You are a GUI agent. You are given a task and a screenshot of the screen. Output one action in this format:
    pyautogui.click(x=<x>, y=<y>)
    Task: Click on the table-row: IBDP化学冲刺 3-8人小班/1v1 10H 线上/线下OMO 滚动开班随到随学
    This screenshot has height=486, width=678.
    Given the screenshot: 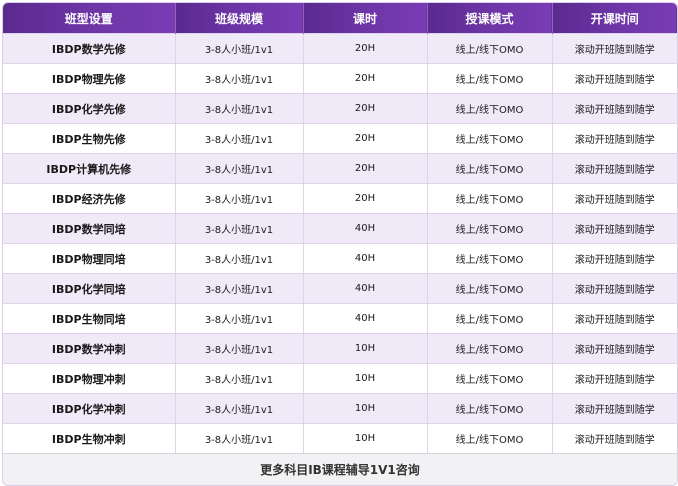 What is the action you would take?
    pyautogui.click(x=340, y=408)
    